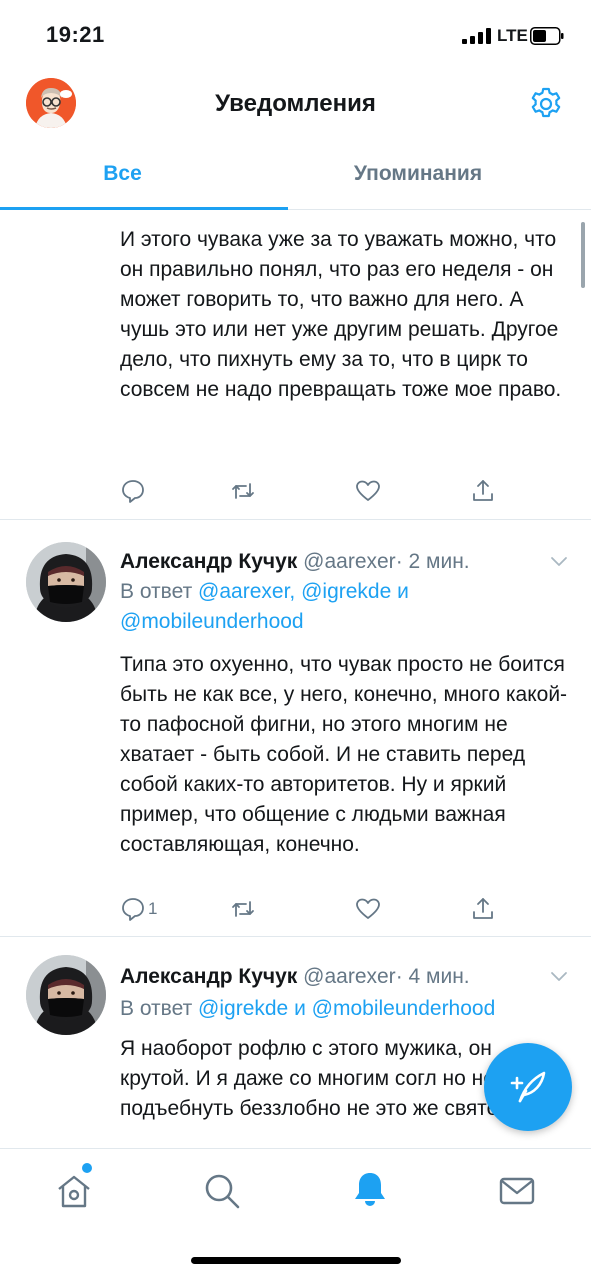 The image size is (591, 1280). What do you see at coordinates (310, 909) in the screenshot?
I see `tweet-actions: 1` at bounding box center [310, 909].